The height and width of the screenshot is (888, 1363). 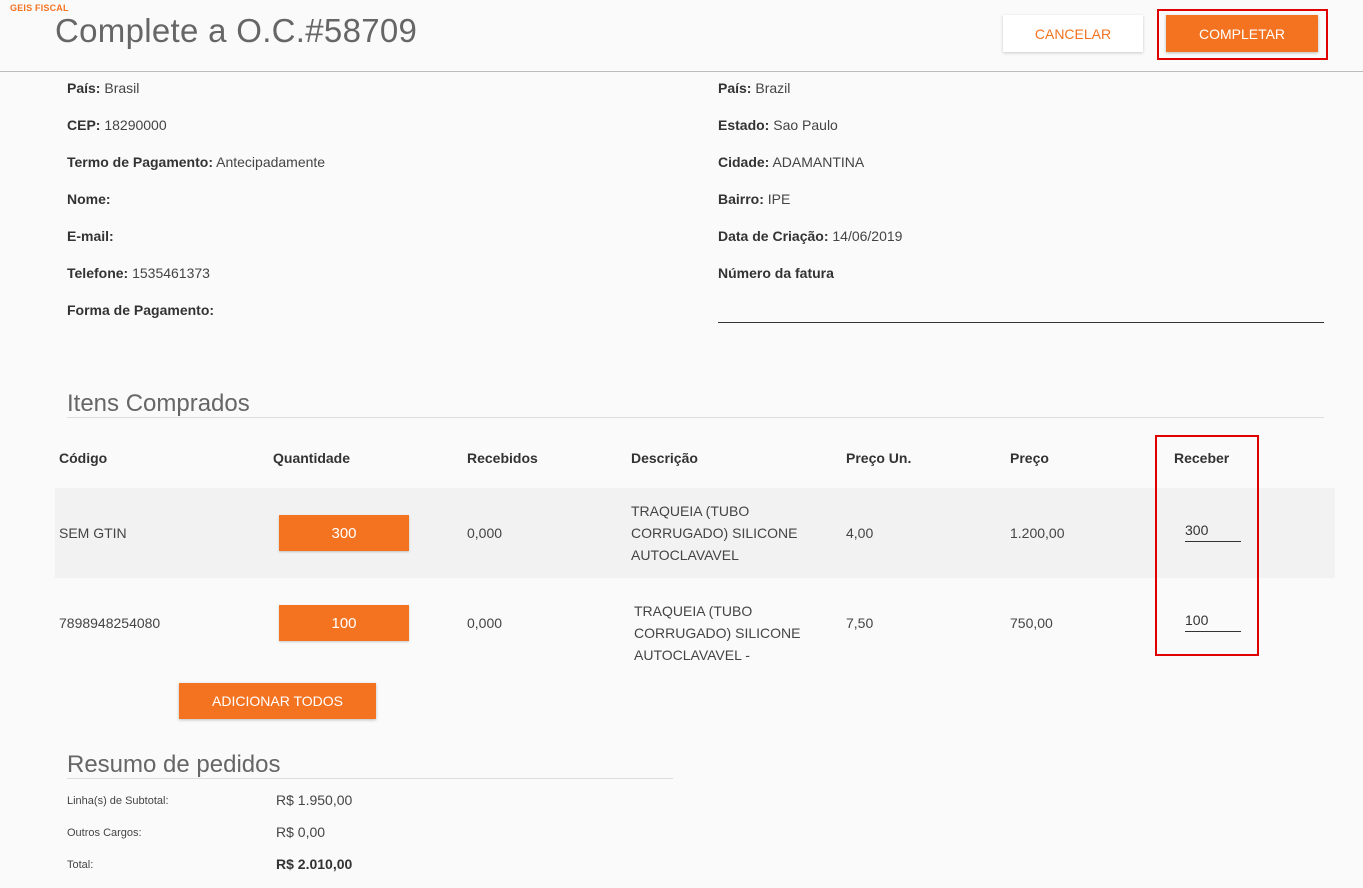 What do you see at coordinates (135, 125) in the screenshot?
I see `info-value: 18290000` at bounding box center [135, 125].